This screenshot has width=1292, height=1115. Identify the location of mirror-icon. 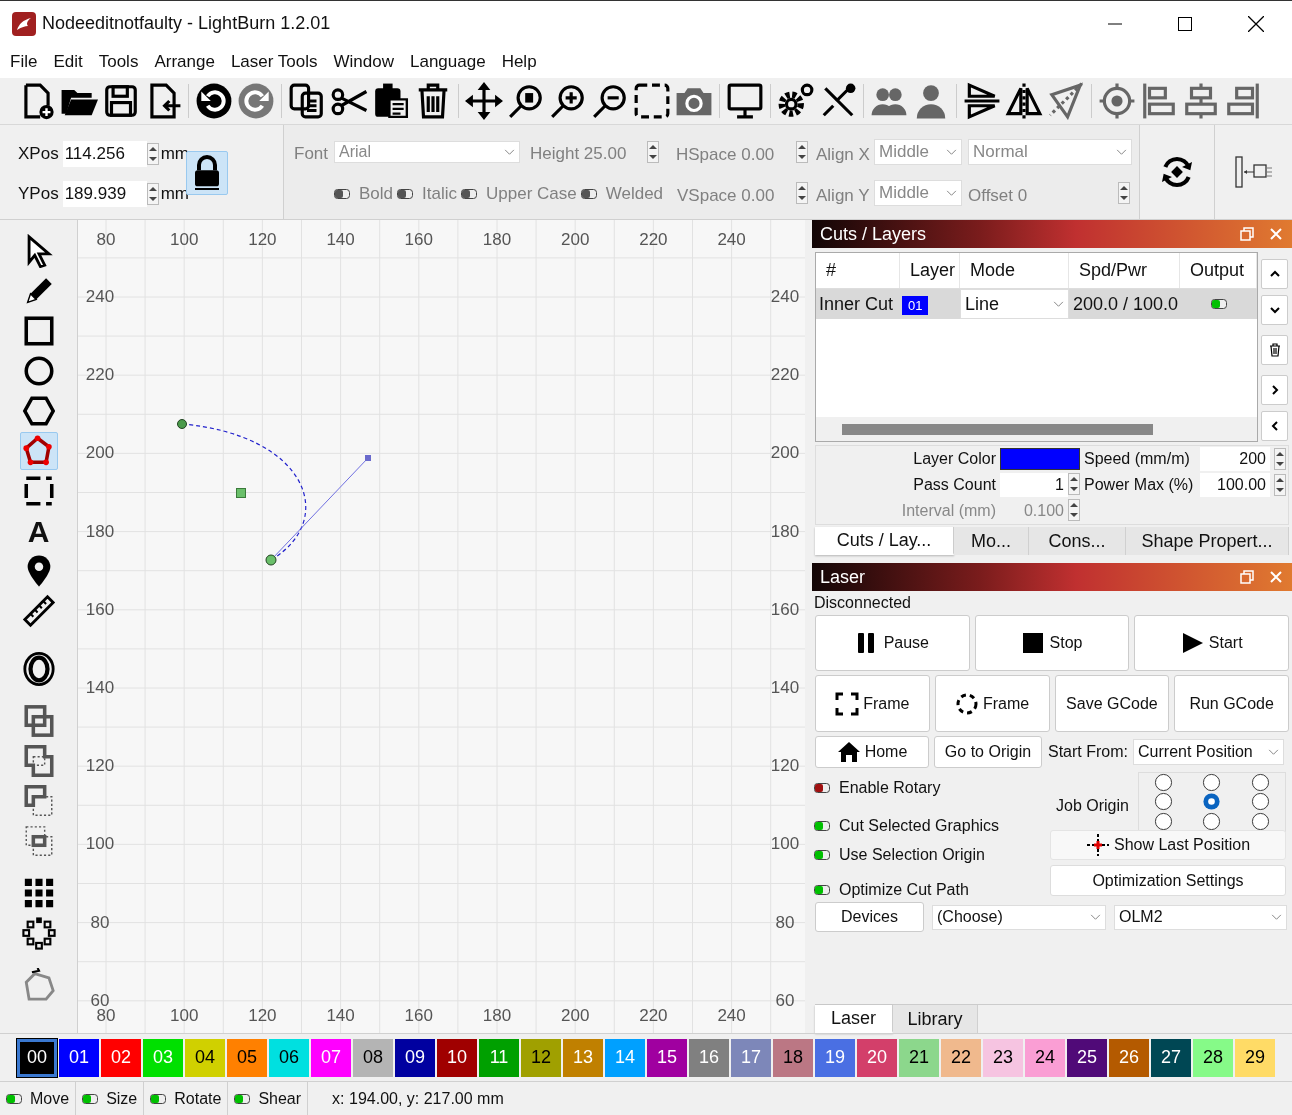
(1024, 101).